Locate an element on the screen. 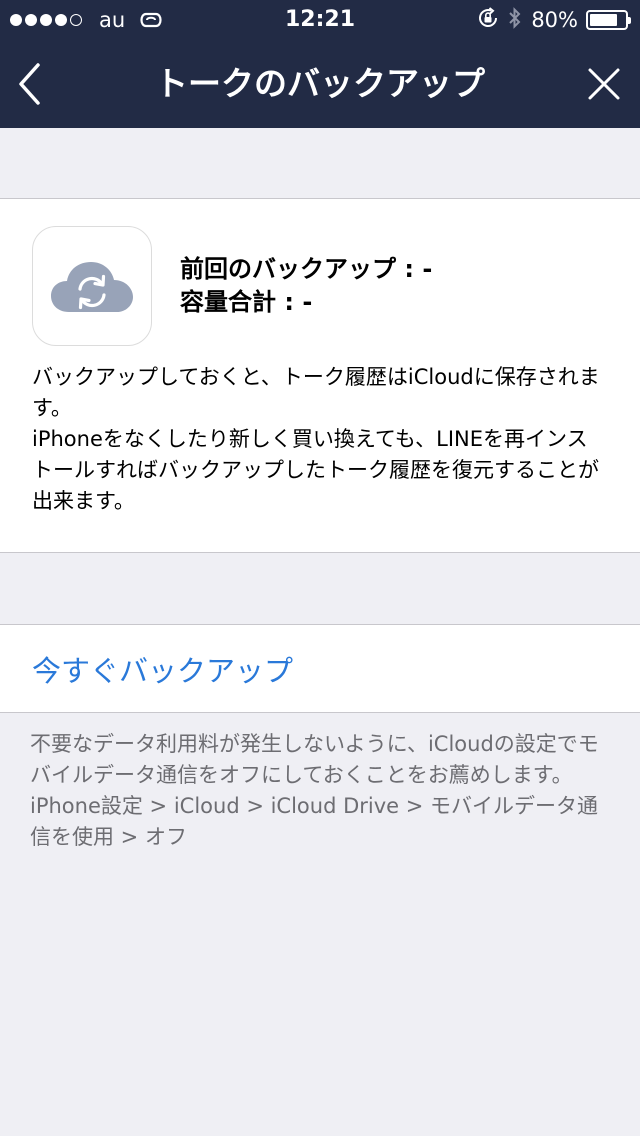  description-paragraph: バックアップしておくと、トーク履歴はiCloudに保存されます。 is located at coordinates (316, 392).